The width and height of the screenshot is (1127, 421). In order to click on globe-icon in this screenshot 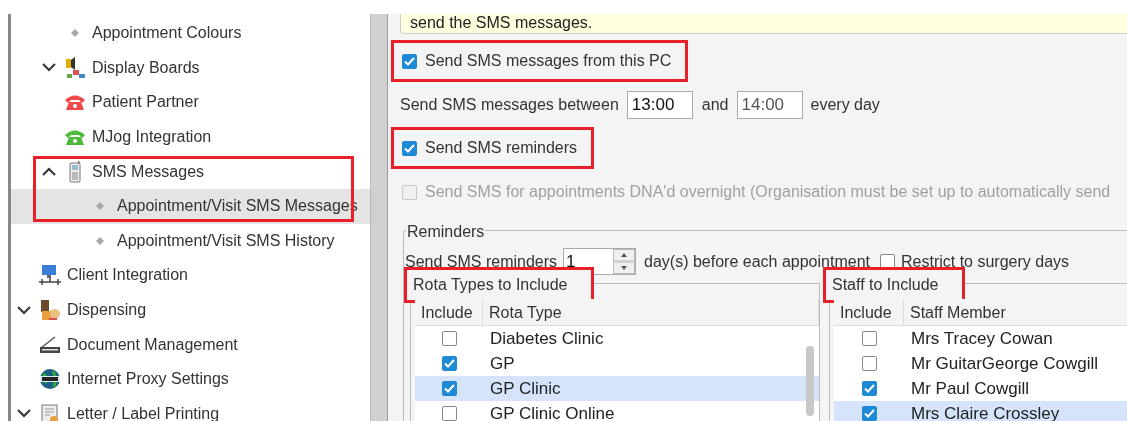, I will do `click(50, 379)`.